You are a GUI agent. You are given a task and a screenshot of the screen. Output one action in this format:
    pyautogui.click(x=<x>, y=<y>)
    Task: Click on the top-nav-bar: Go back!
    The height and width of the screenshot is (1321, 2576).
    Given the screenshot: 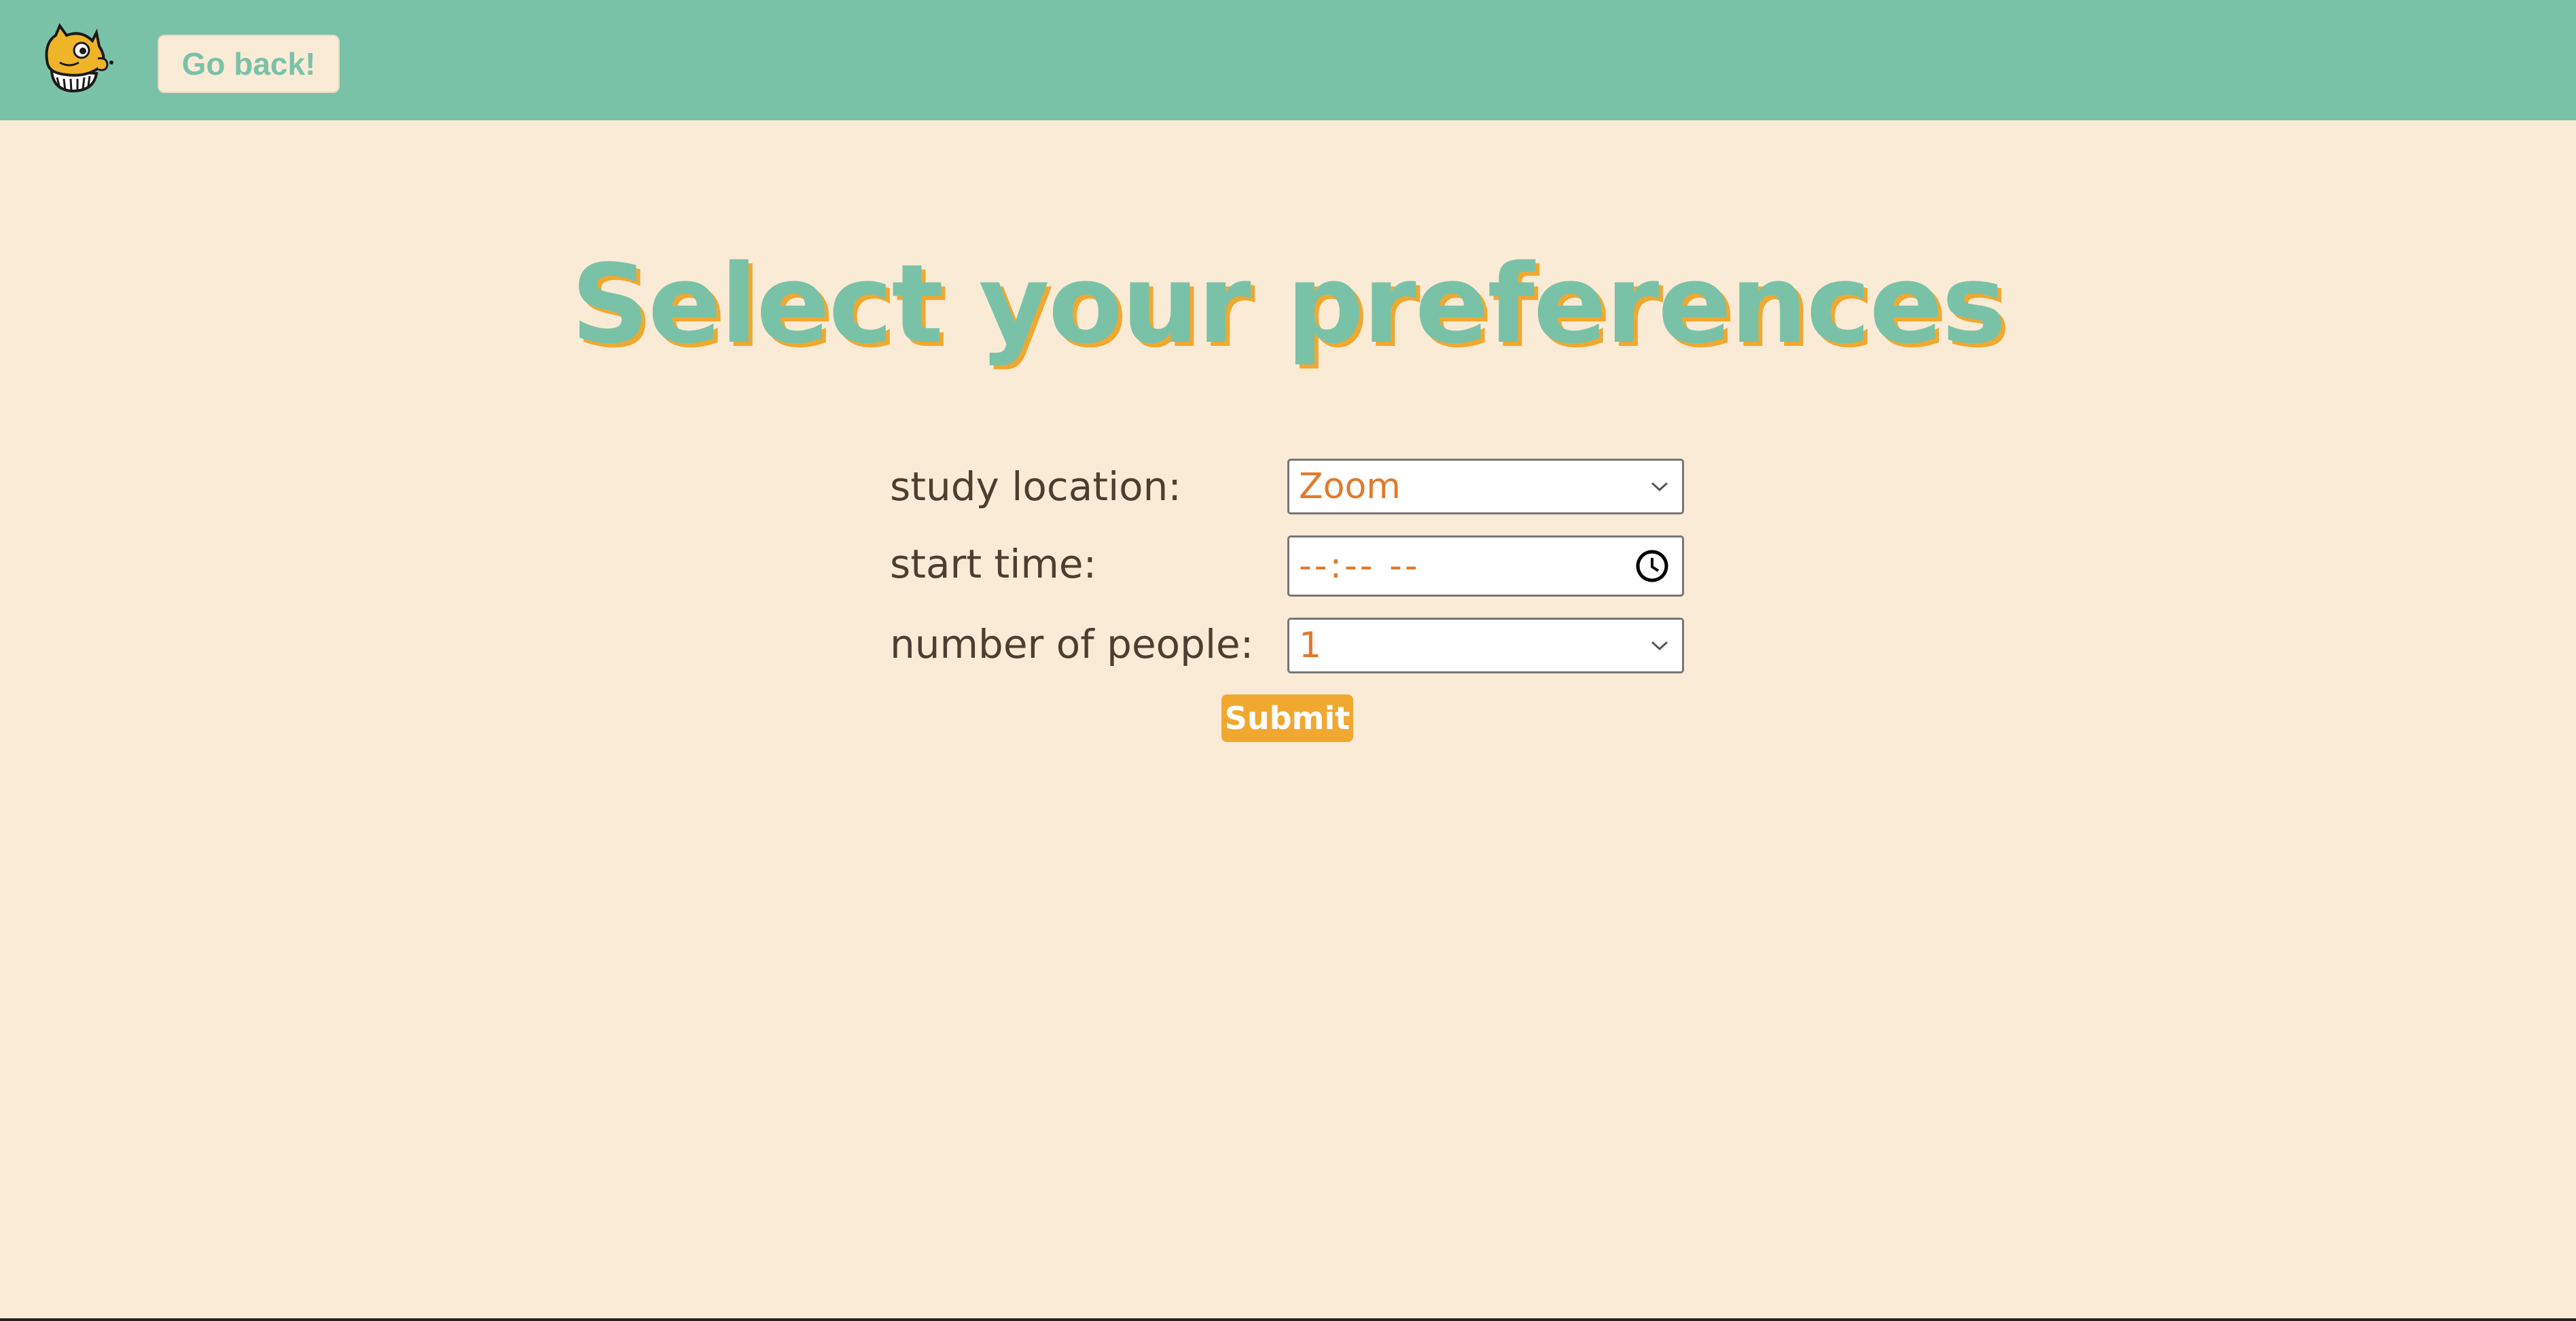 What is the action you would take?
    pyautogui.click(x=1288, y=60)
    